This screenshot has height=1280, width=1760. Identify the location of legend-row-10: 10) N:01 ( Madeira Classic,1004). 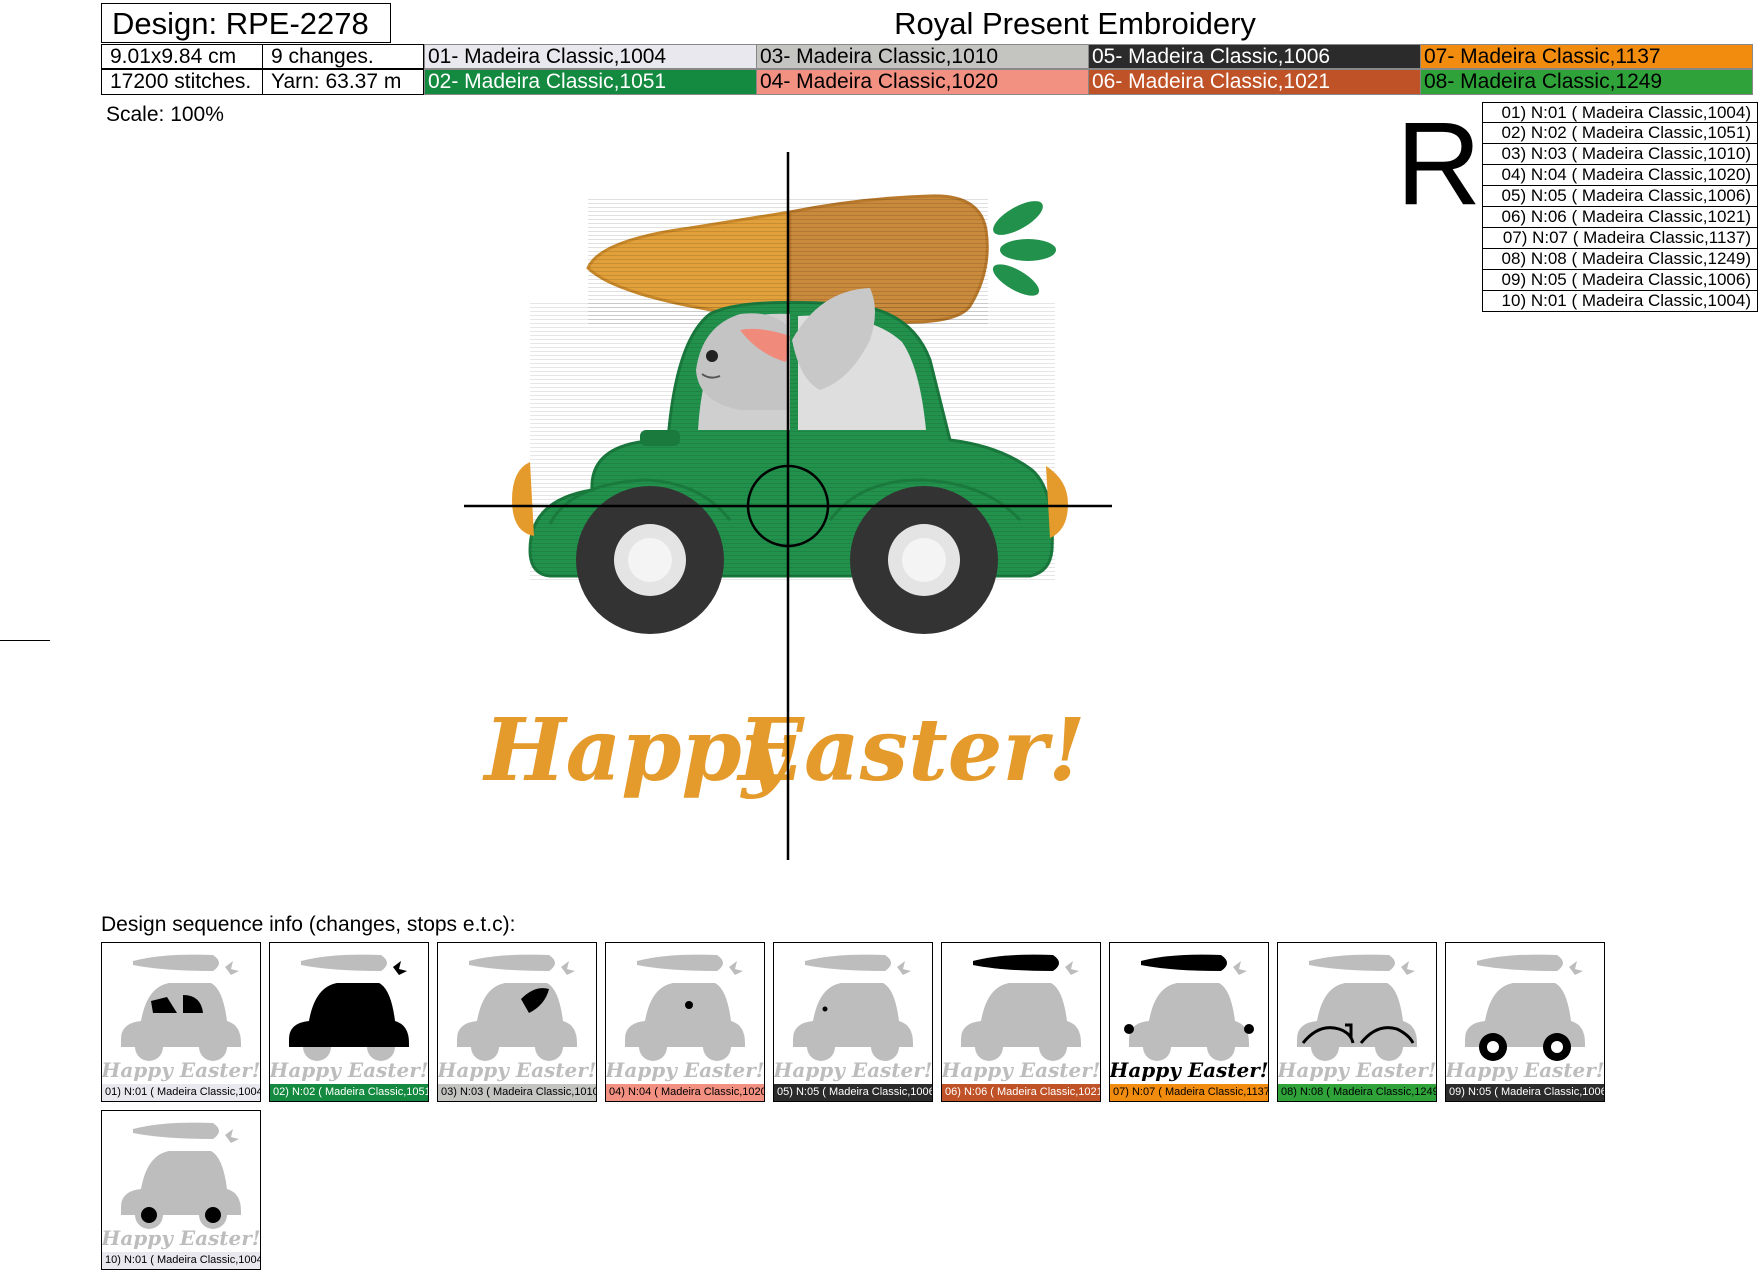
(1620, 301).